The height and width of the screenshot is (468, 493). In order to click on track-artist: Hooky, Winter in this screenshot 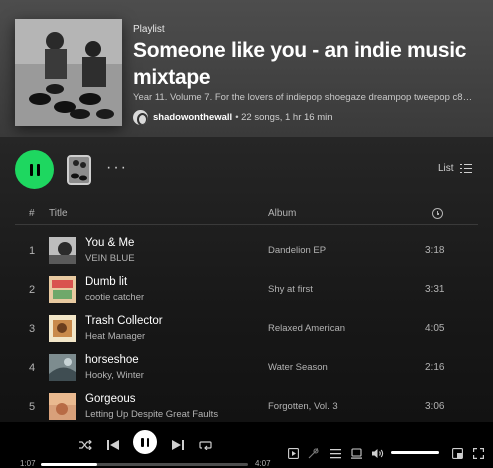, I will do `click(114, 375)`.